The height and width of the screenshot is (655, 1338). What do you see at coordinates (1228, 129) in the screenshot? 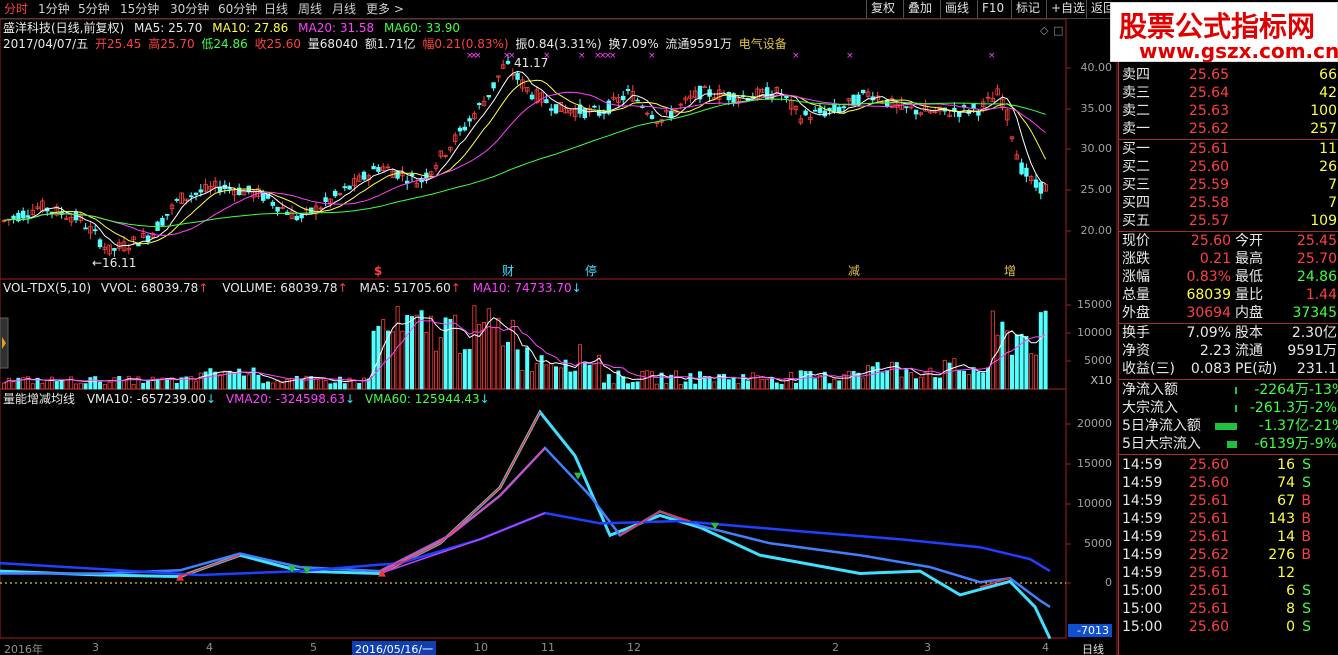
I see `ask-row: 卖一 25.62 257` at bounding box center [1228, 129].